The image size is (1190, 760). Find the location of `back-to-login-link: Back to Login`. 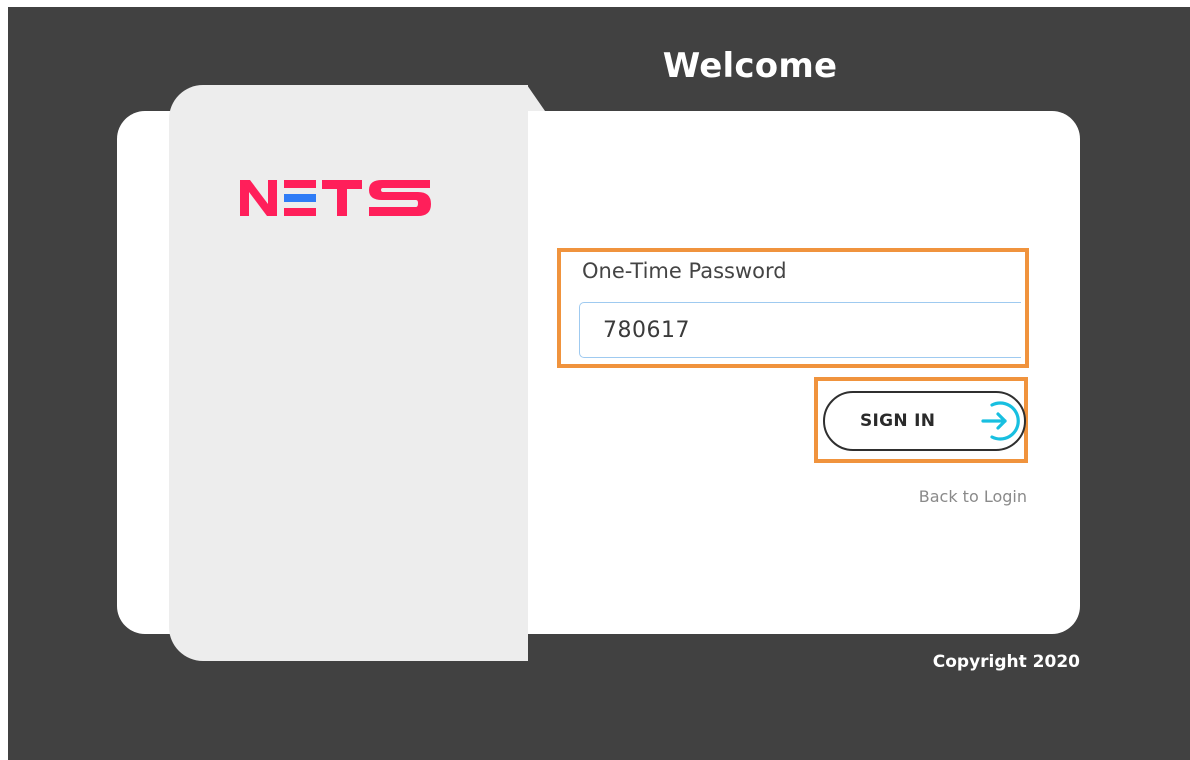

back-to-login-link: Back to Login is located at coordinates (973, 496).